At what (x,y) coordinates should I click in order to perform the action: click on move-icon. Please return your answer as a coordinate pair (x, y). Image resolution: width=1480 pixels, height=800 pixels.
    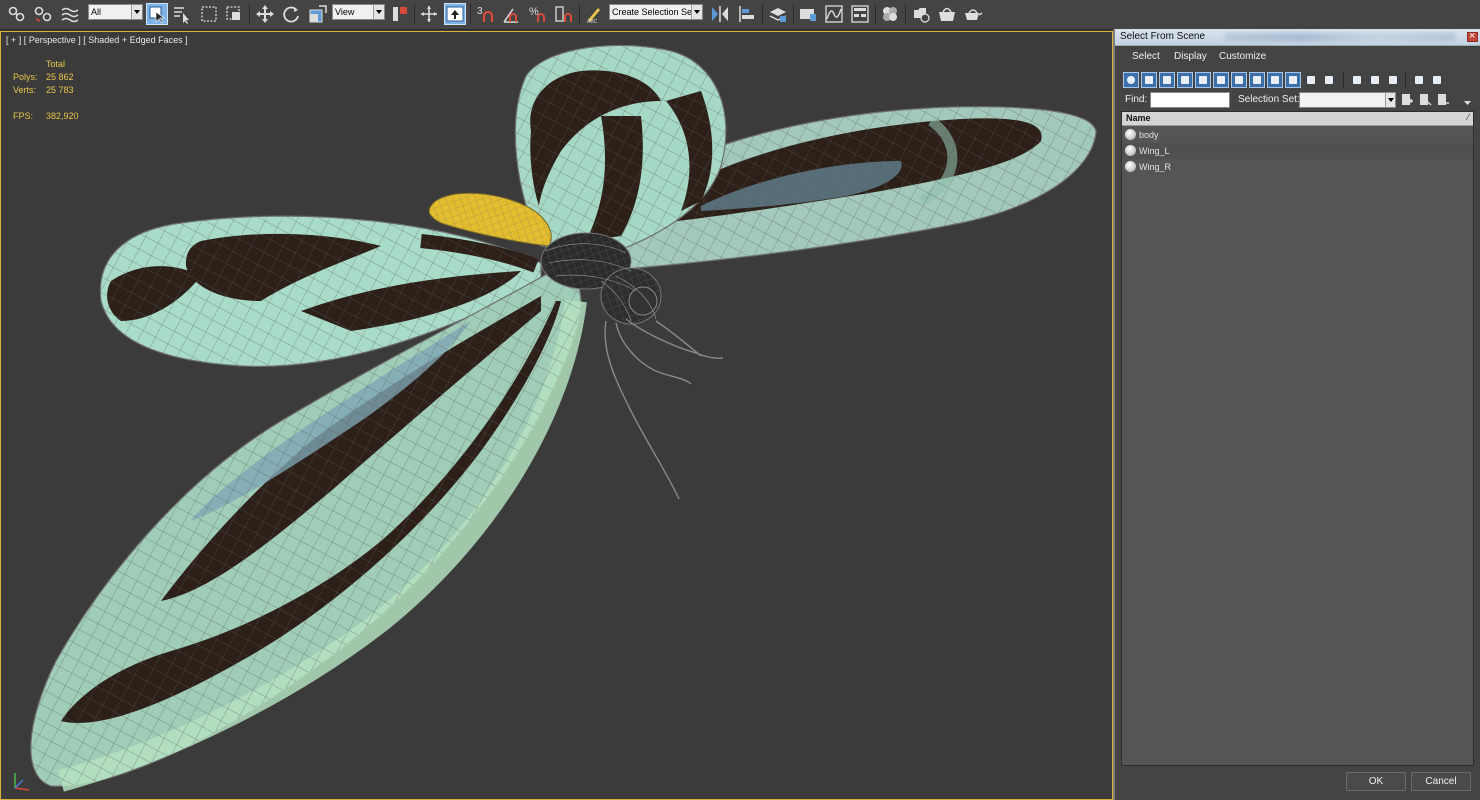
    Looking at the image, I should click on (265, 14).